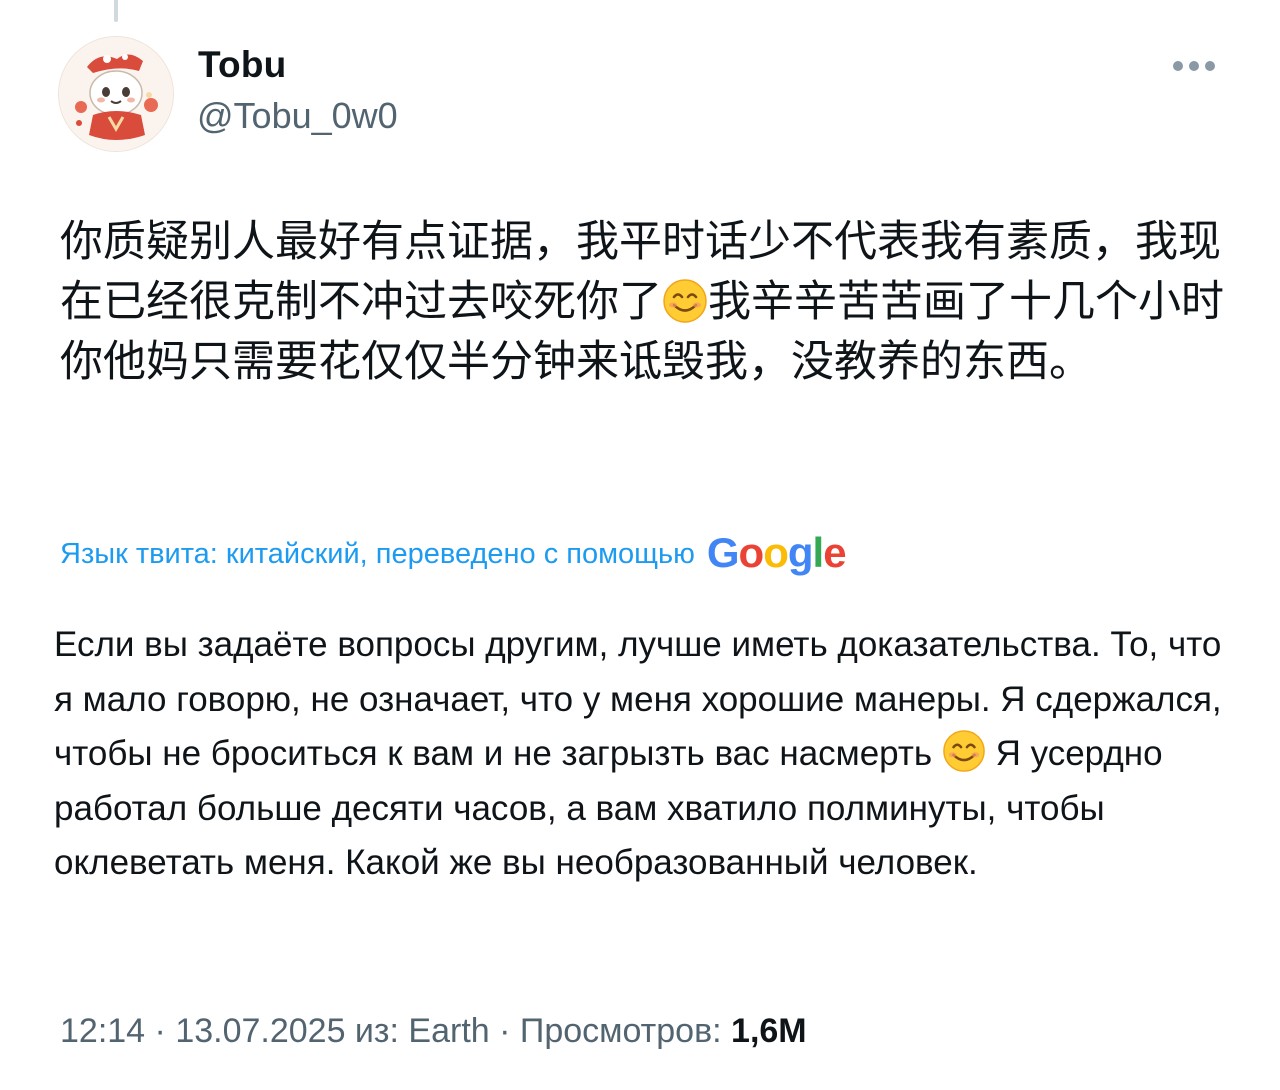 This screenshot has width=1280, height=1090. I want to click on more-options-button, so click(1194, 66).